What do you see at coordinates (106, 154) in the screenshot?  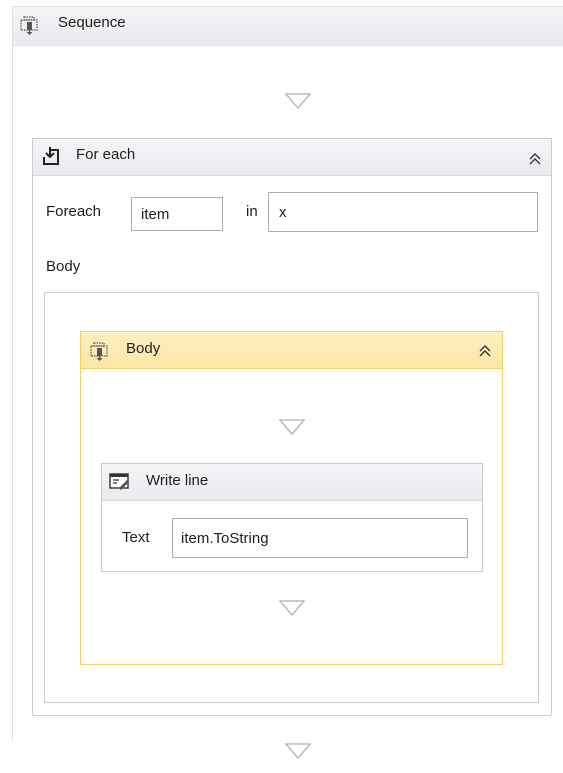 I see `foreach-title: For each` at bounding box center [106, 154].